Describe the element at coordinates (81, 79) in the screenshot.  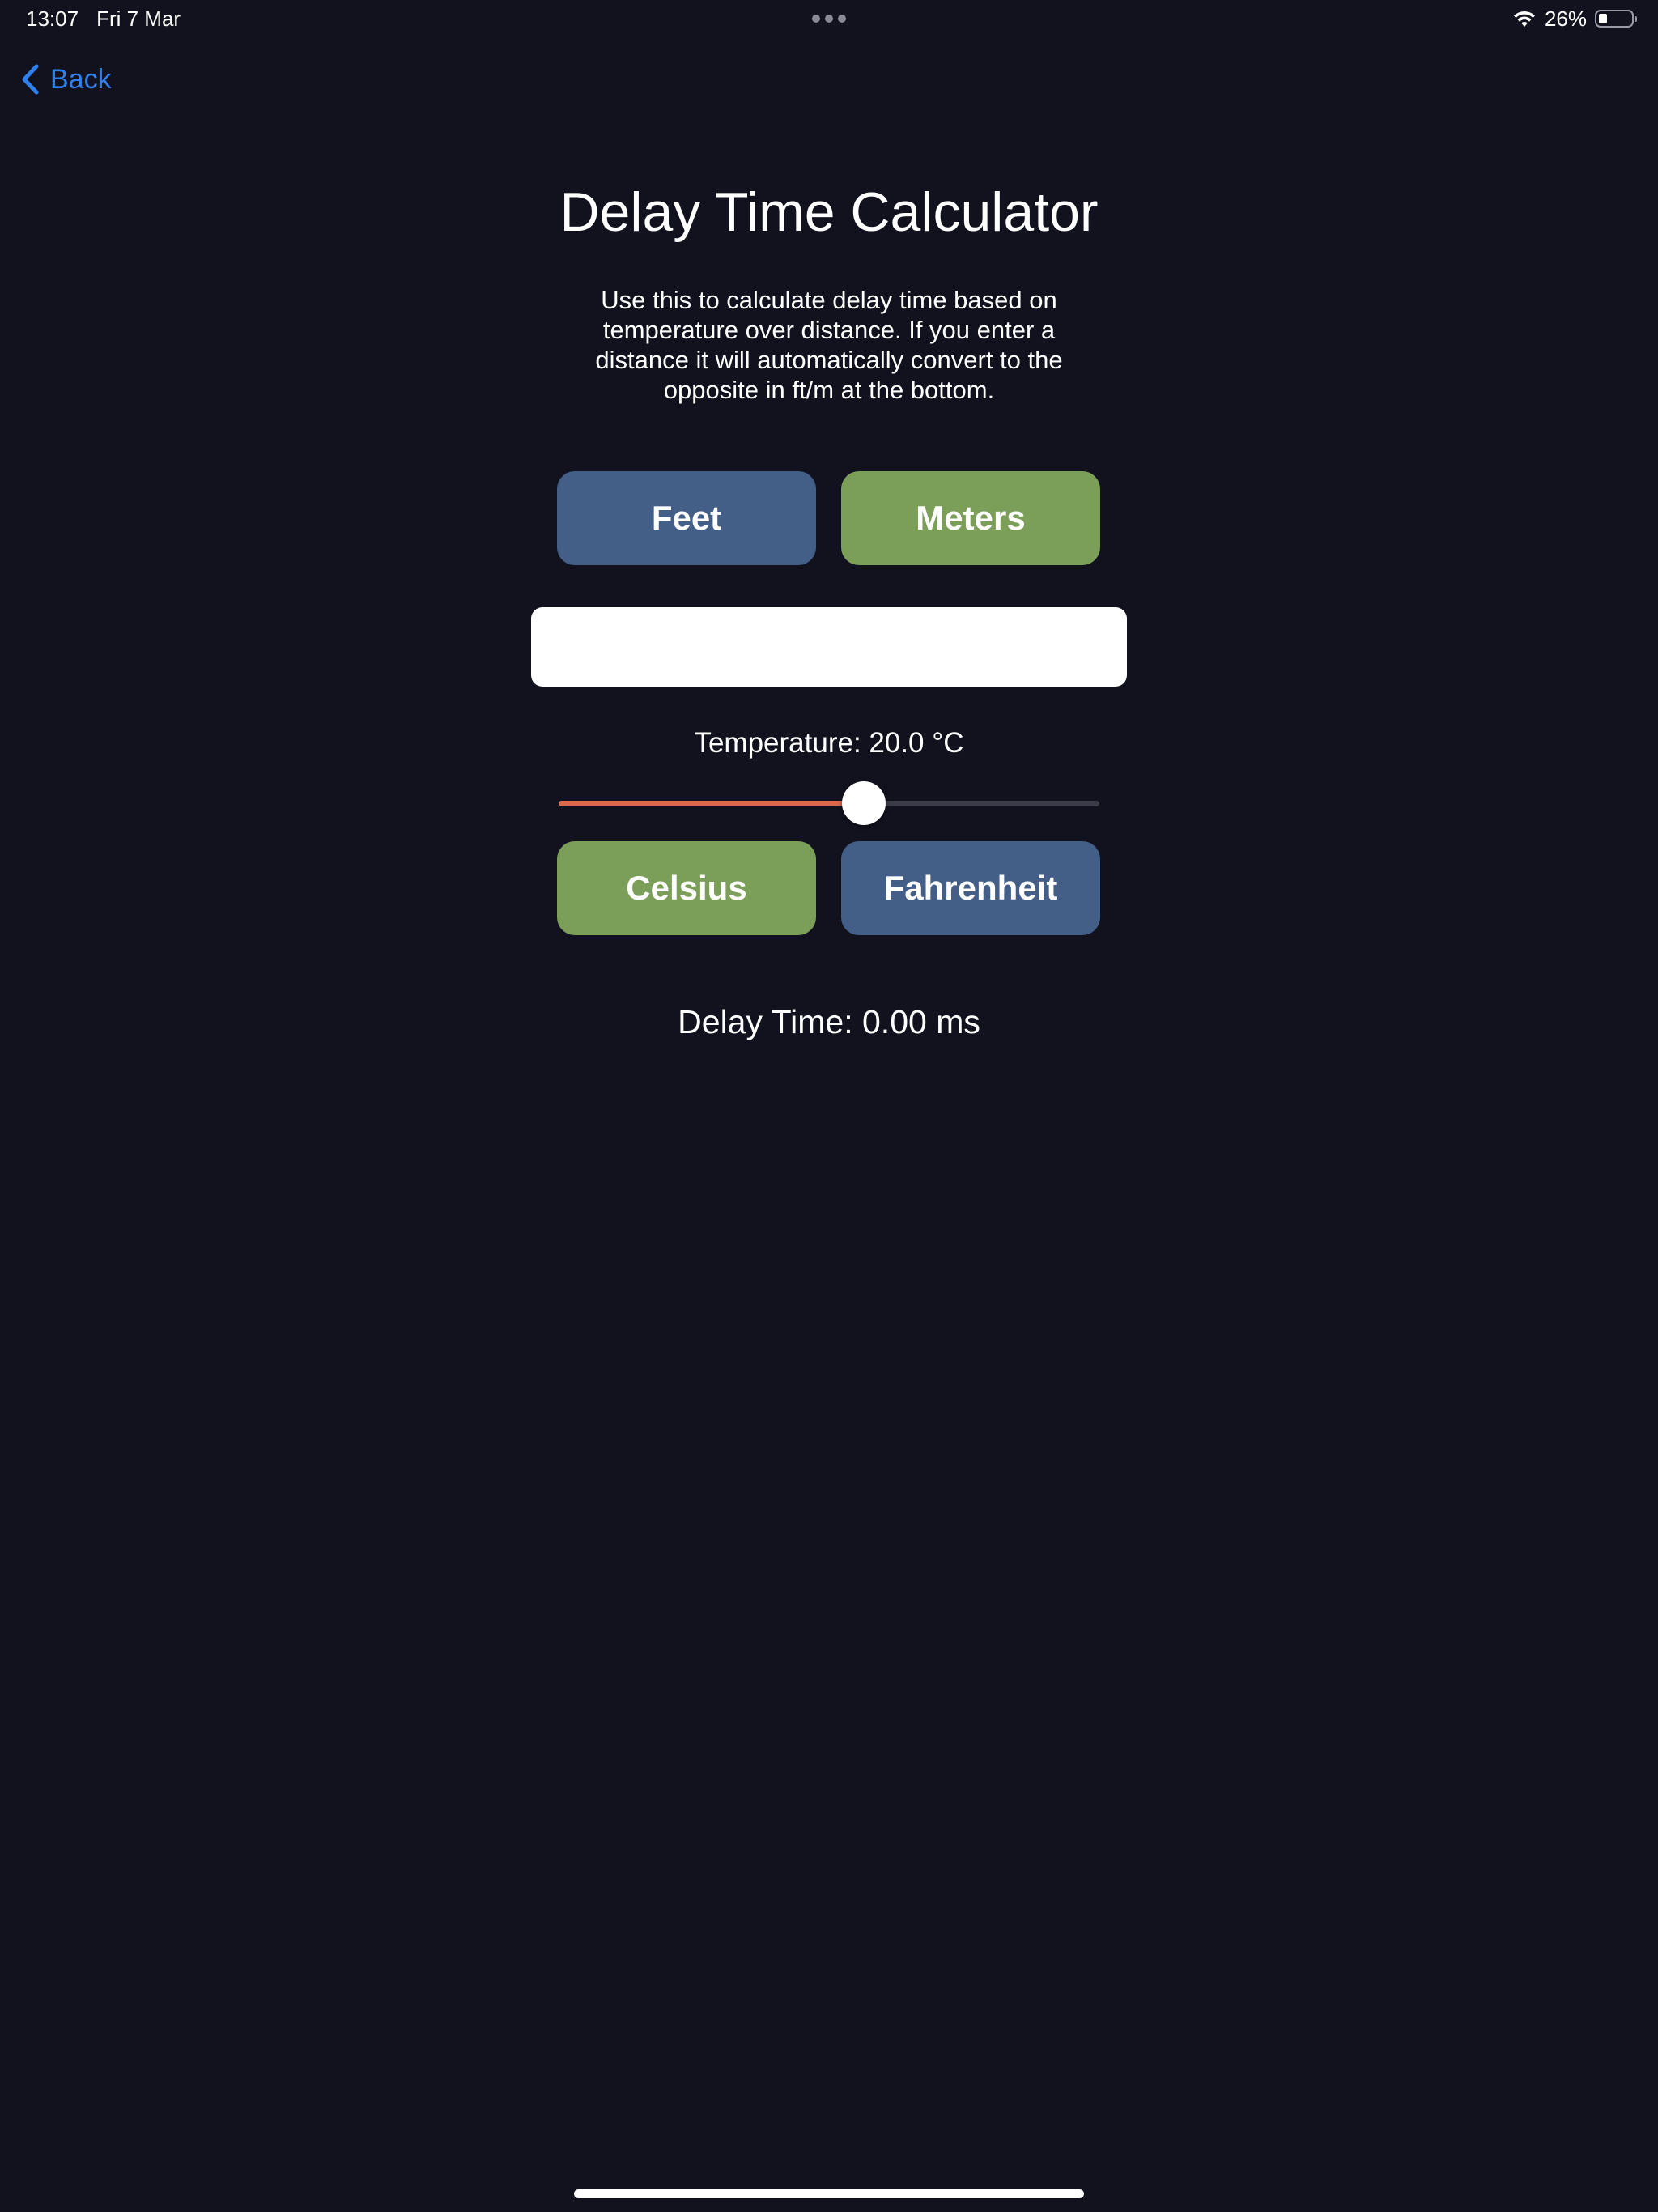
I see `back-label: Back` at that location.